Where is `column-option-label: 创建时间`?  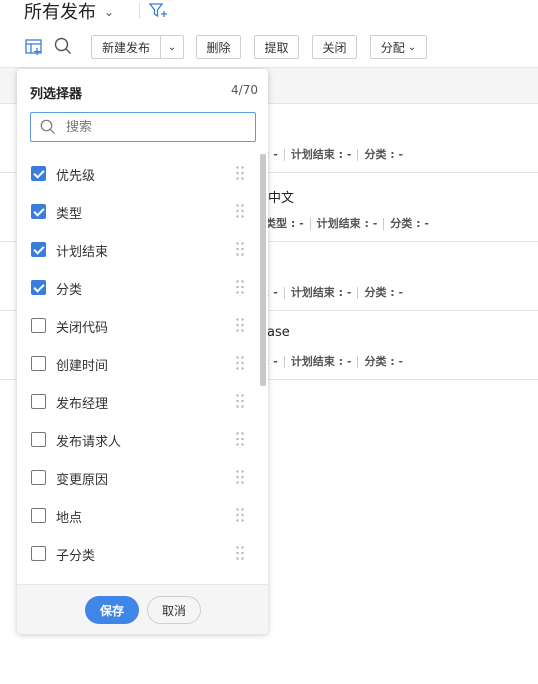
column-option-label: 创建时间 is located at coordinates (82, 366).